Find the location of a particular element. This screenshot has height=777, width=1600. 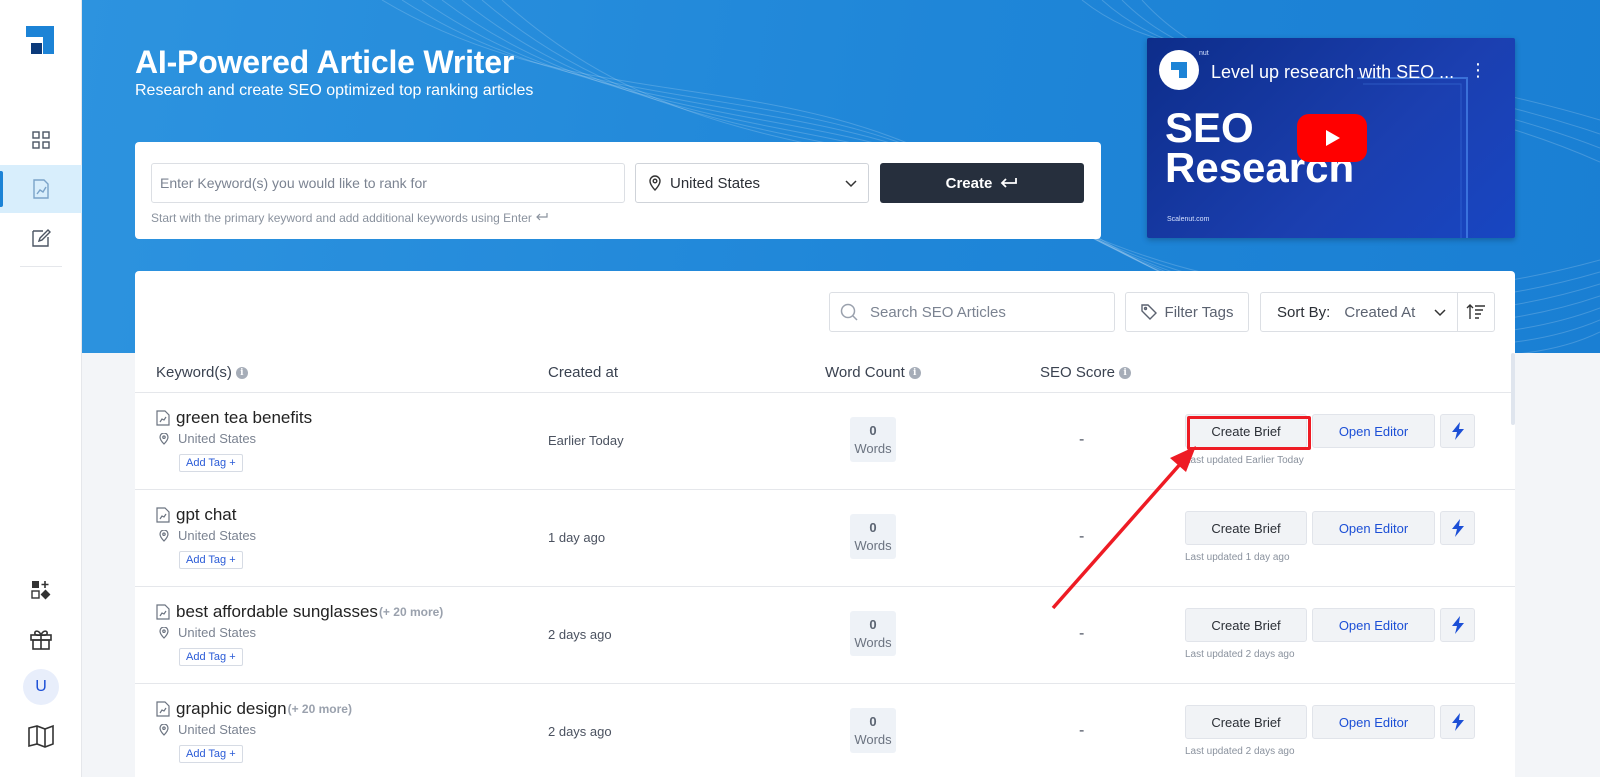

keyword-cell: graphic design (+ 20 more) is located at coordinates (254, 709).